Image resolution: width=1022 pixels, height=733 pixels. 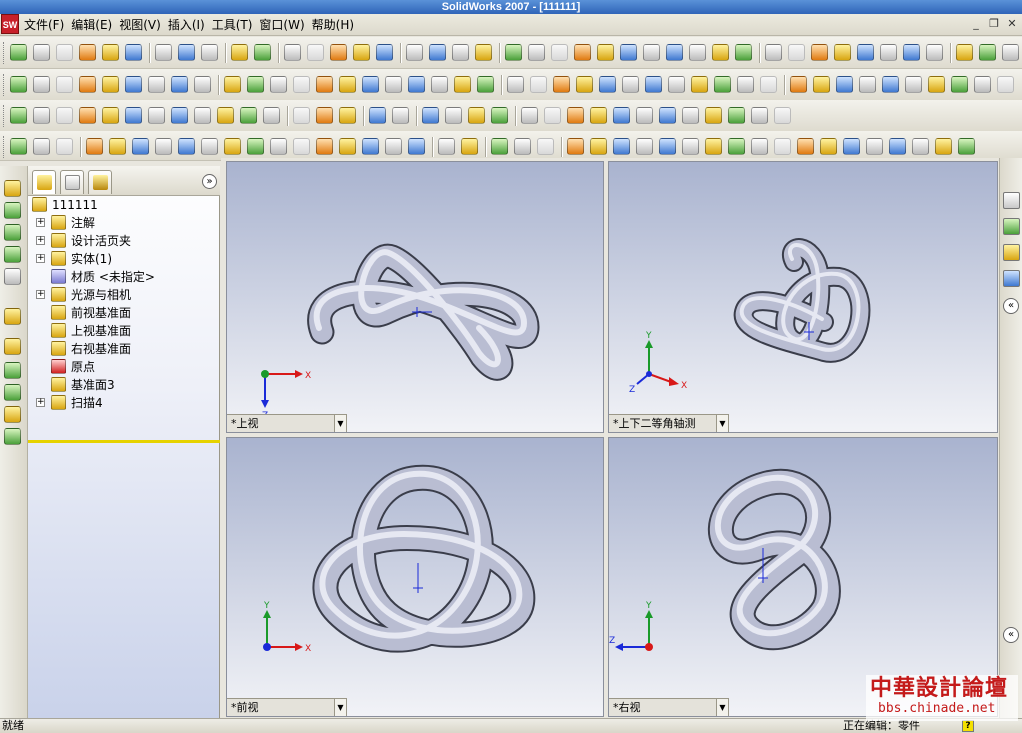 I want to click on expand-task-pane-button-lower: «, so click(x=1011, y=635).